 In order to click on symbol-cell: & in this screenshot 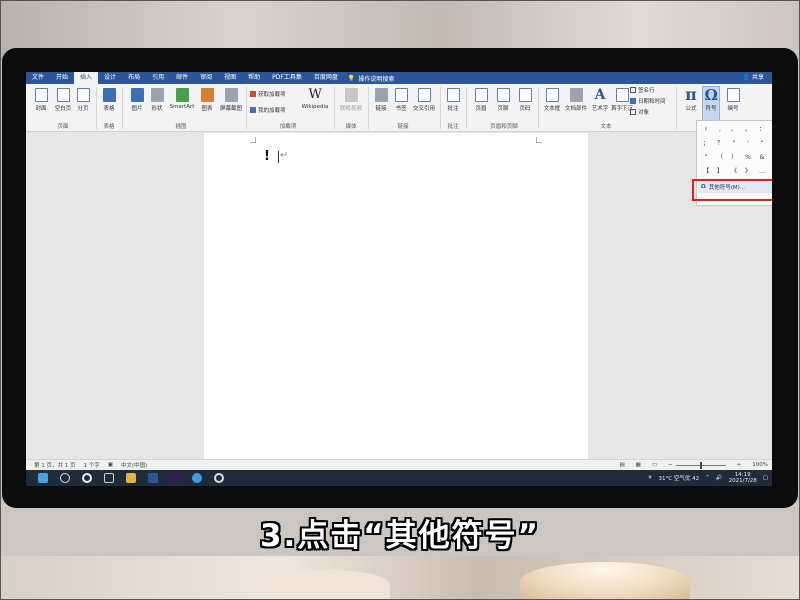, I will do `click(762, 158)`.